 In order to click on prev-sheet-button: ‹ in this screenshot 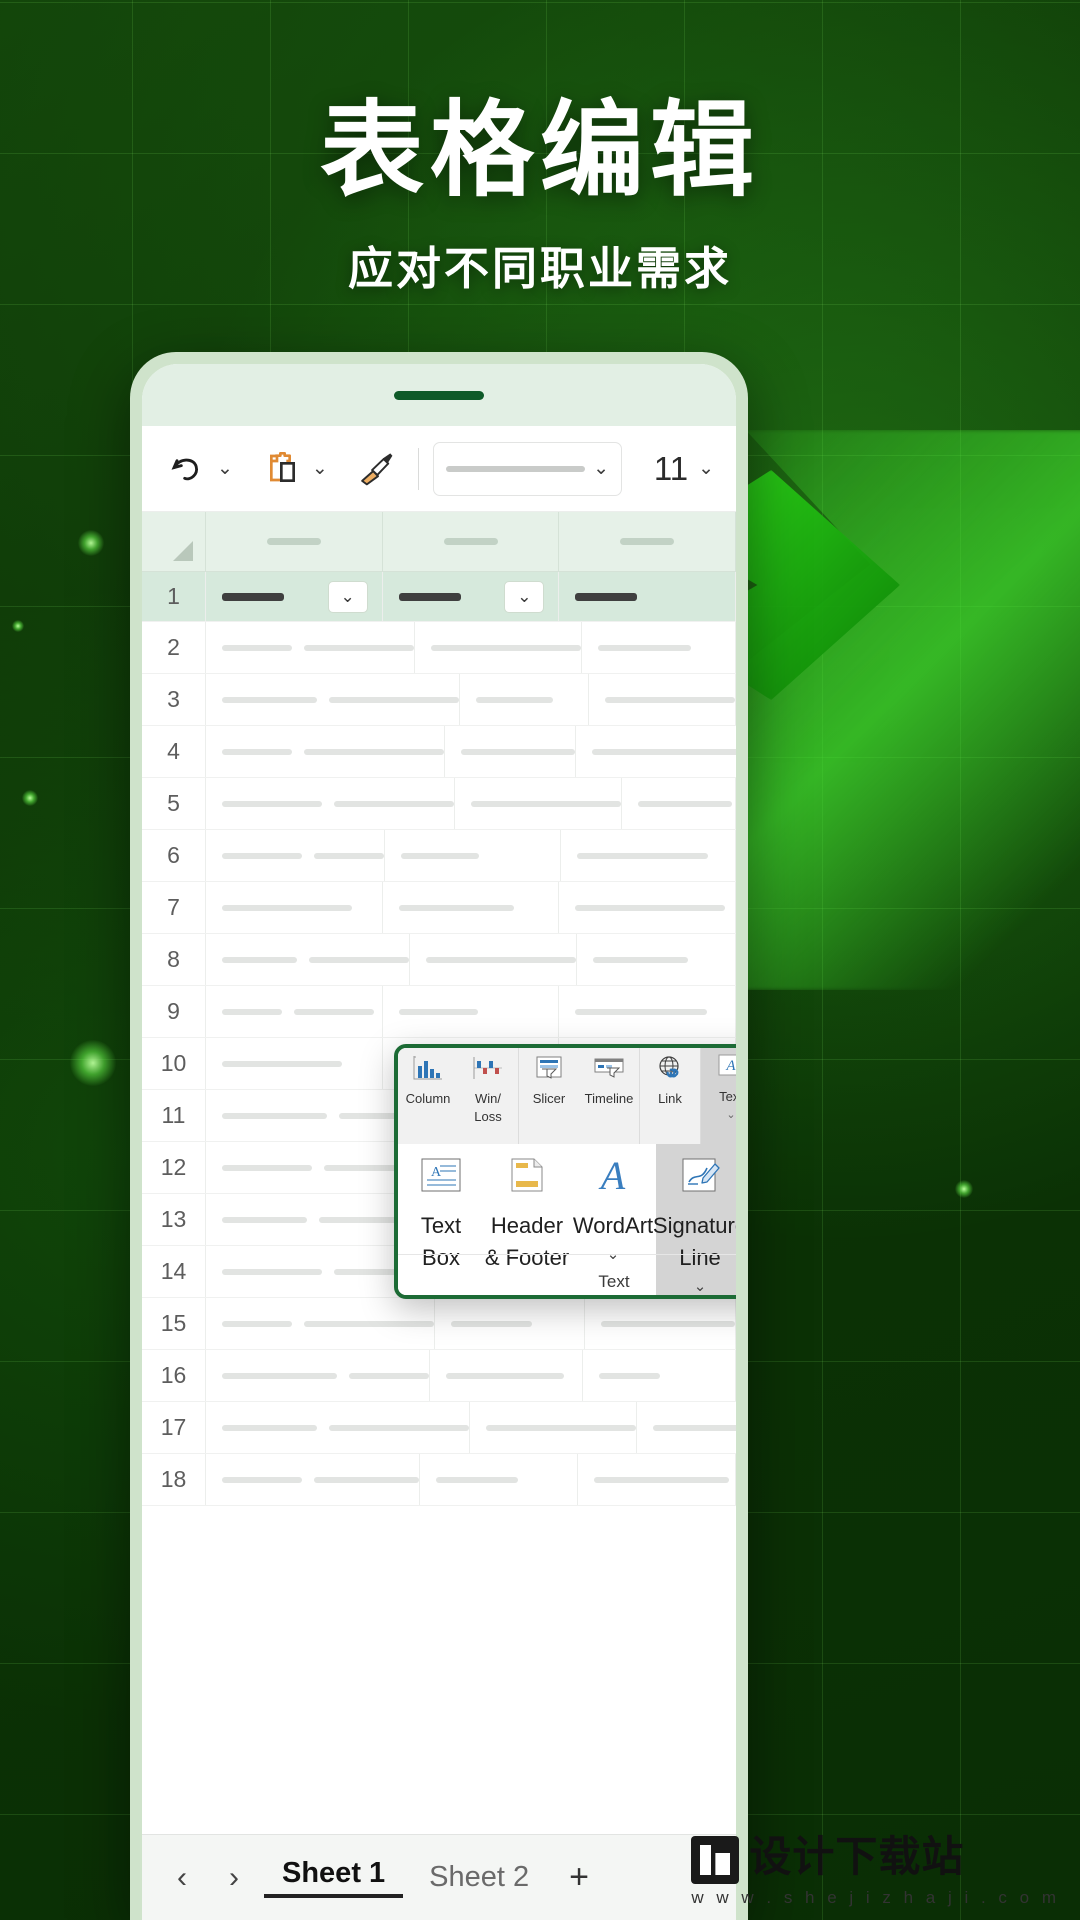, I will do `click(182, 1878)`.